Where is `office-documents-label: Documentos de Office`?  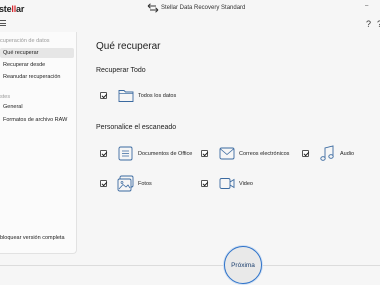
office-documents-label: Documentos de Office is located at coordinates (165, 154).